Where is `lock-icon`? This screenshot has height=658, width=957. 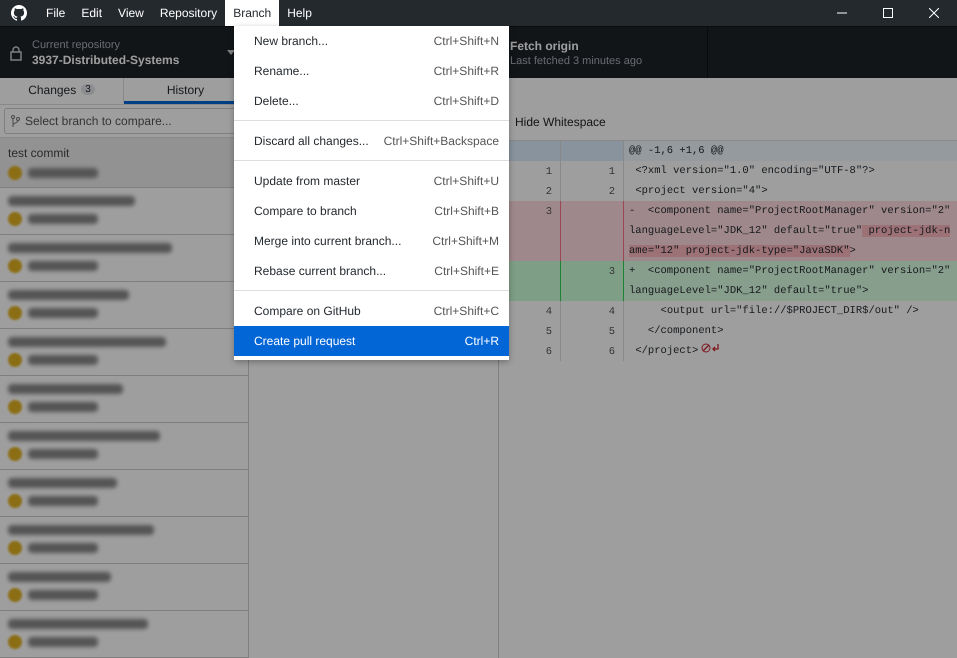 lock-icon is located at coordinates (16, 52).